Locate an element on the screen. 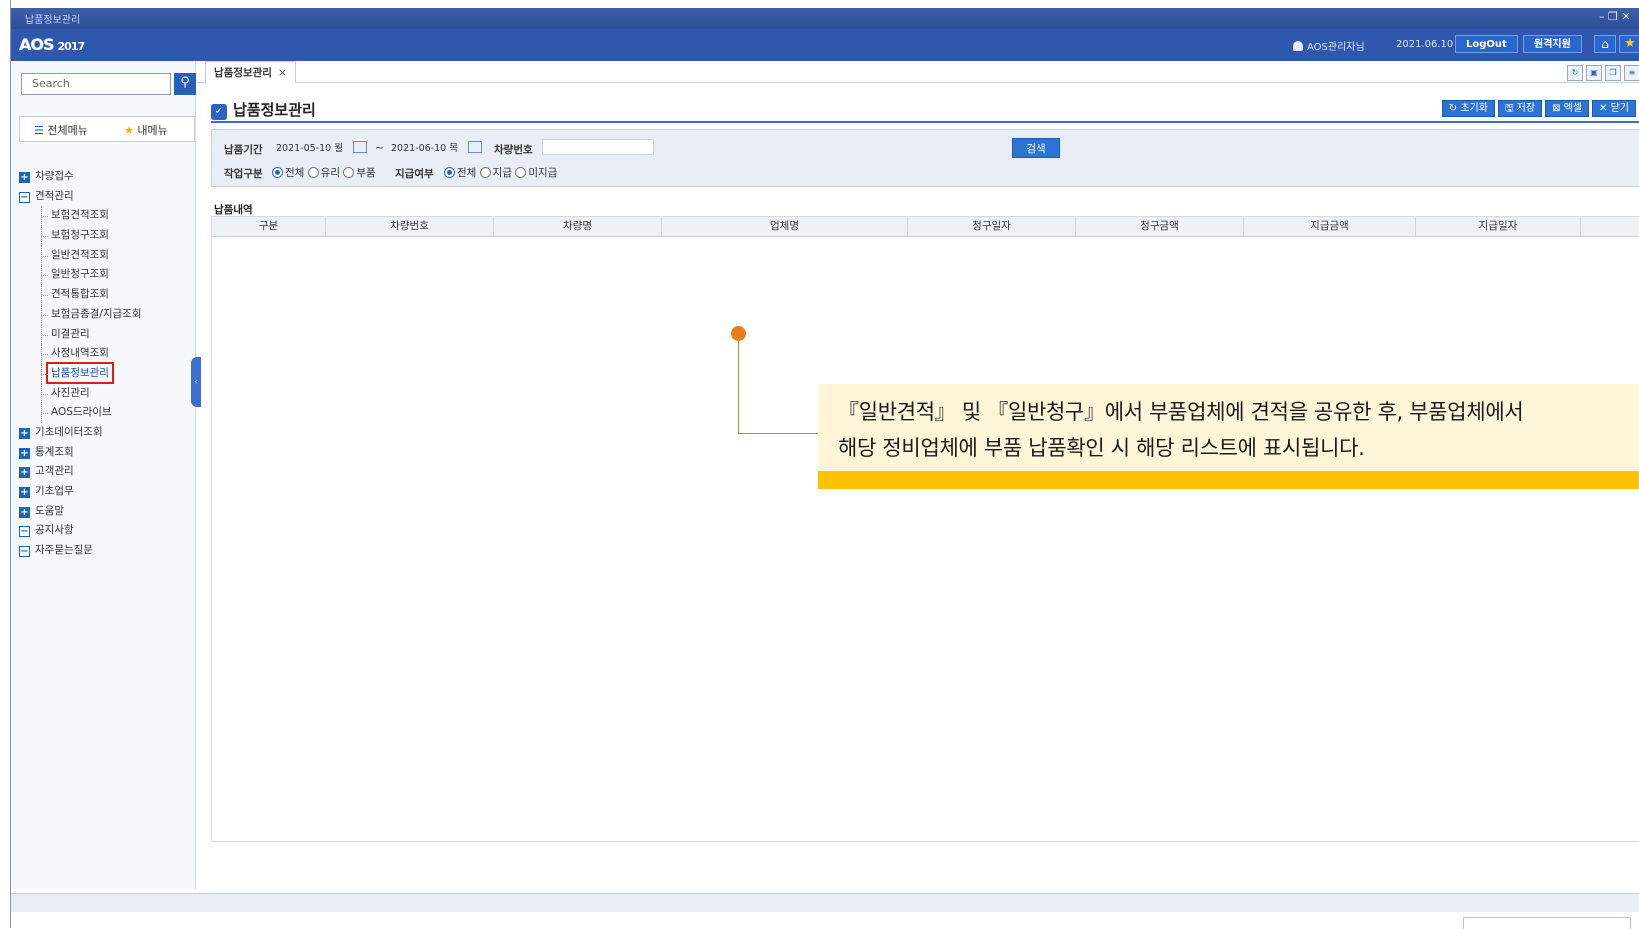 The height and width of the screenshot is (929, 1639). sidebar-item: 일반견적조회 is located at coordinates (106, 255).